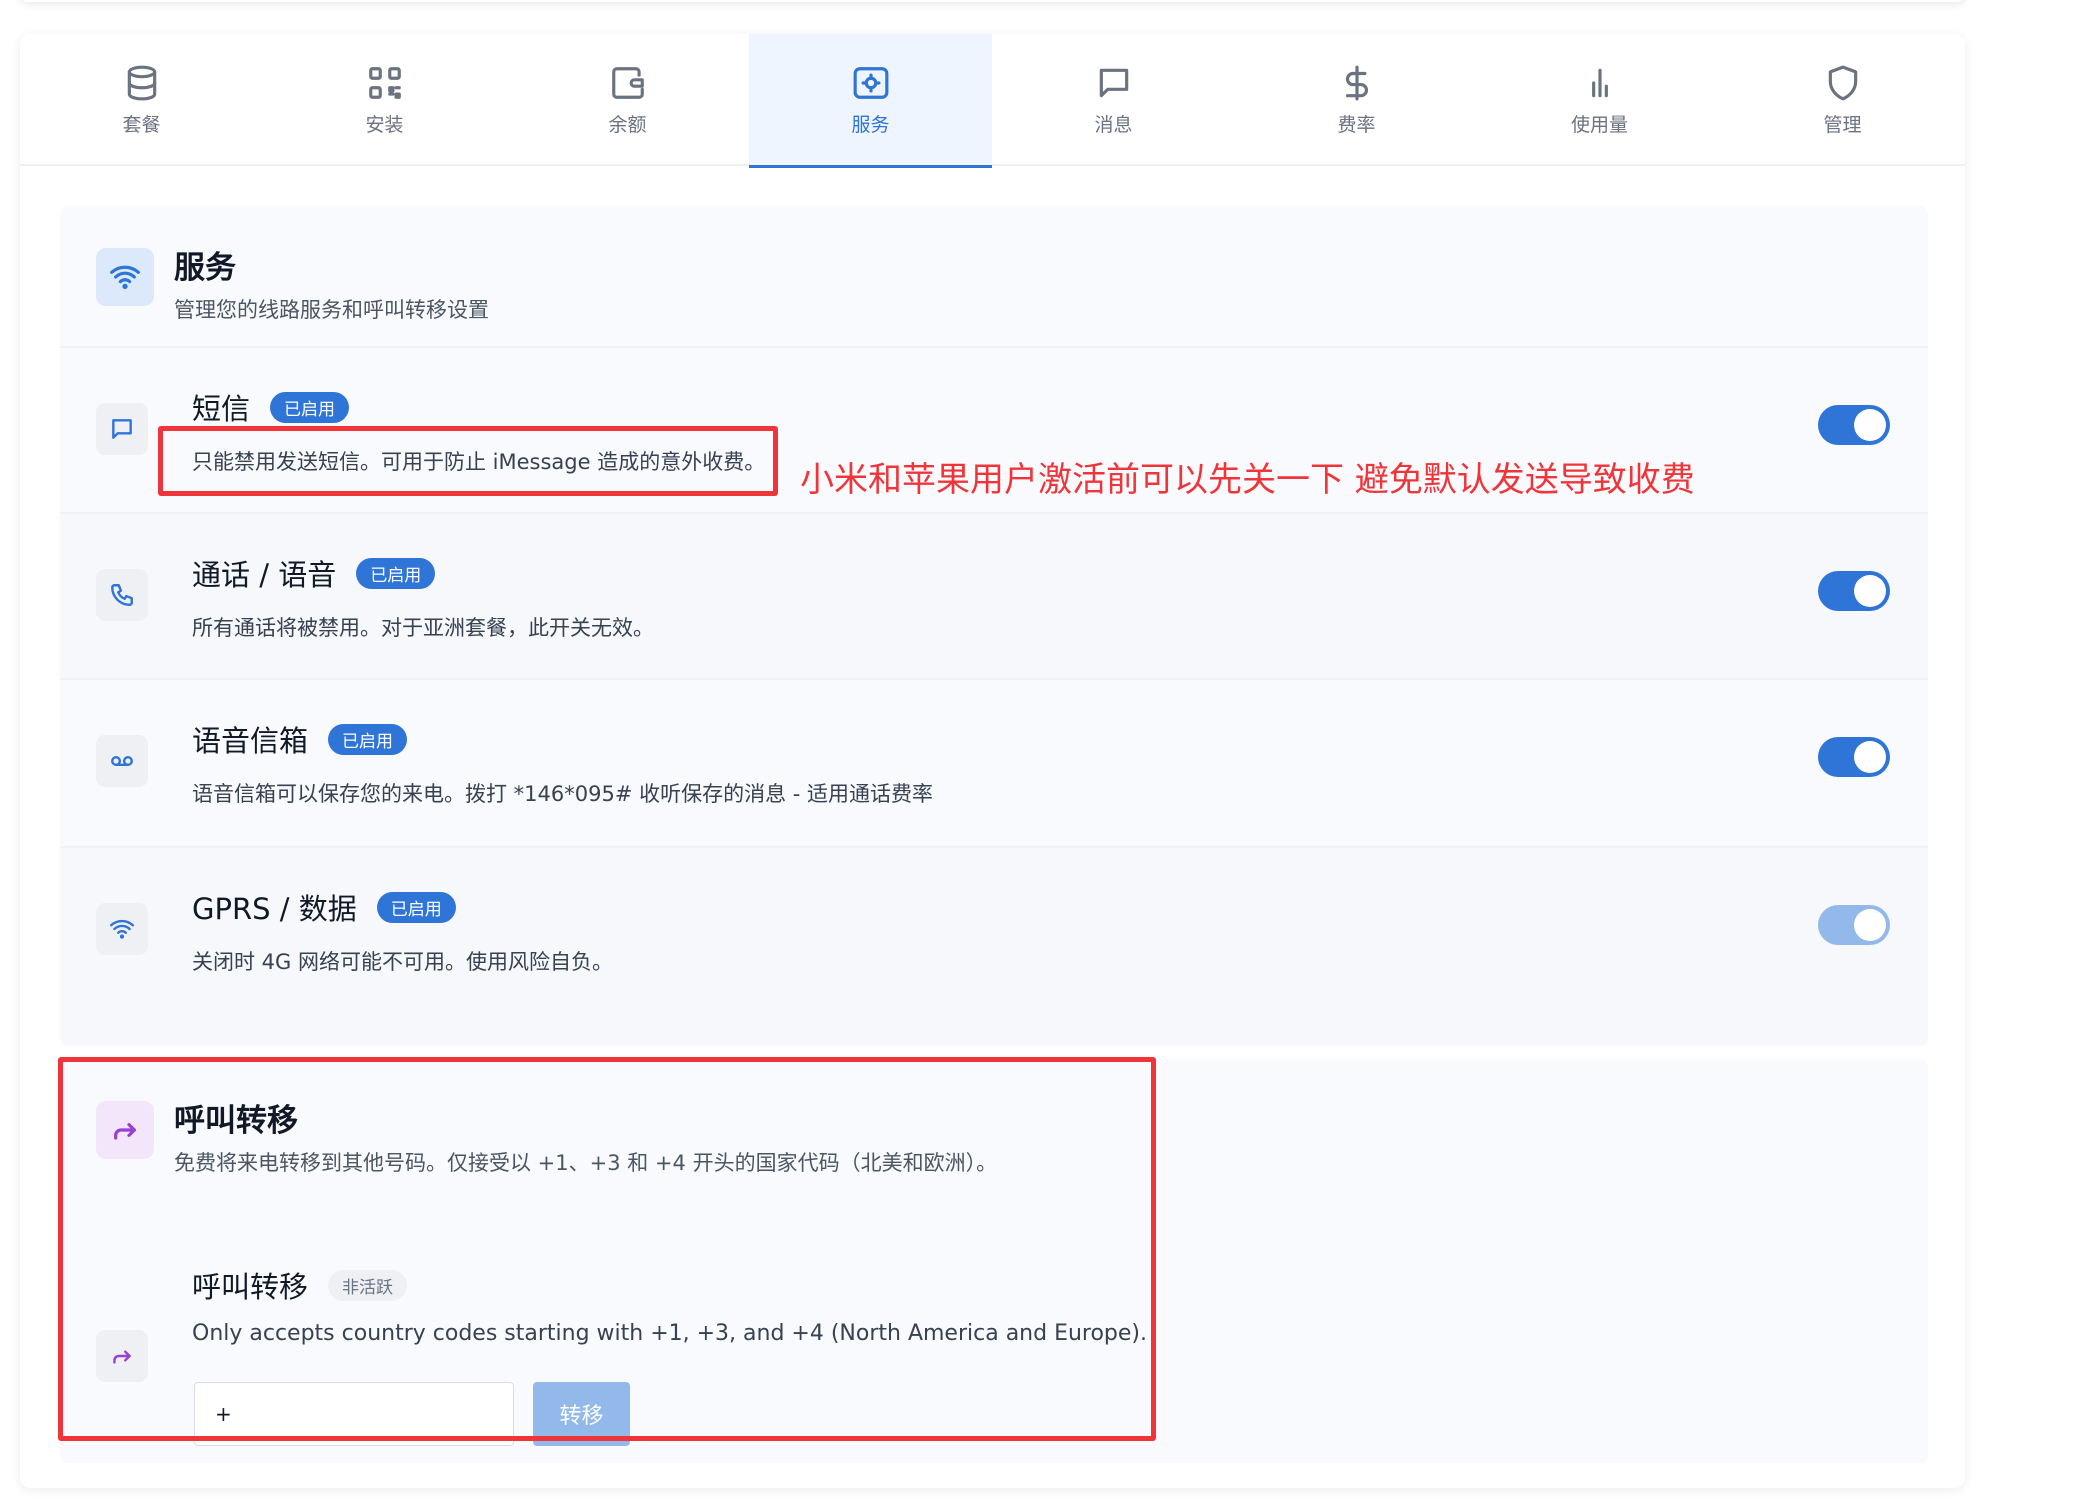 The height and width of the screenshot is (1508, 2088). Describe the element at coordinates (627, 124) in the screenshot. I see `tab-label: 余额` at that location.